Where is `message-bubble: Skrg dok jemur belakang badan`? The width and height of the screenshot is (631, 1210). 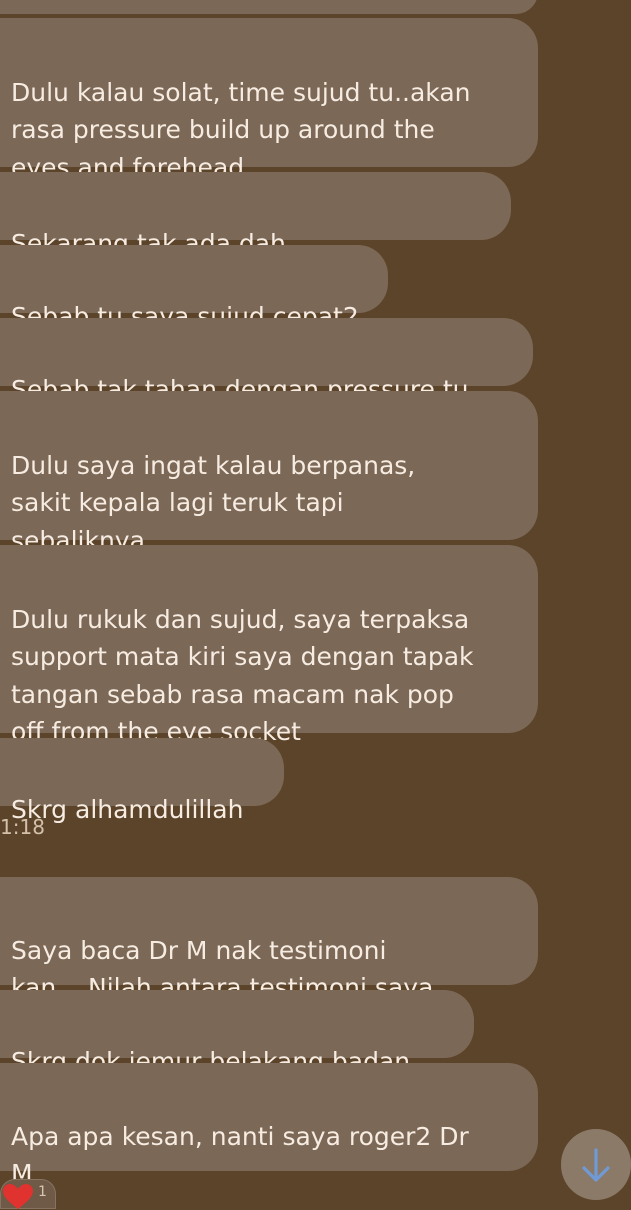 message-bubble: Skrg dok jemur belakang badan is located at coordinates (237, 1033).